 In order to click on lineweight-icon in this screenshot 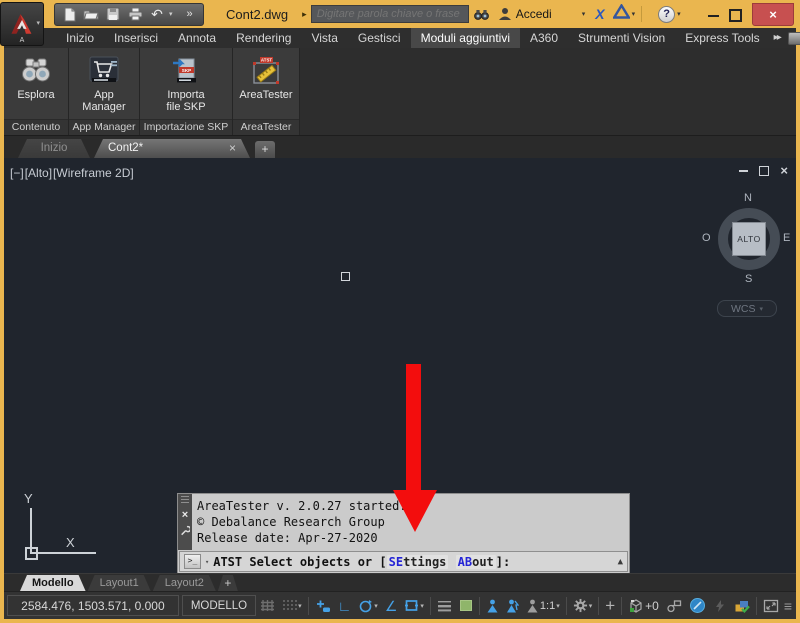, I will do `click(444, 606)`.